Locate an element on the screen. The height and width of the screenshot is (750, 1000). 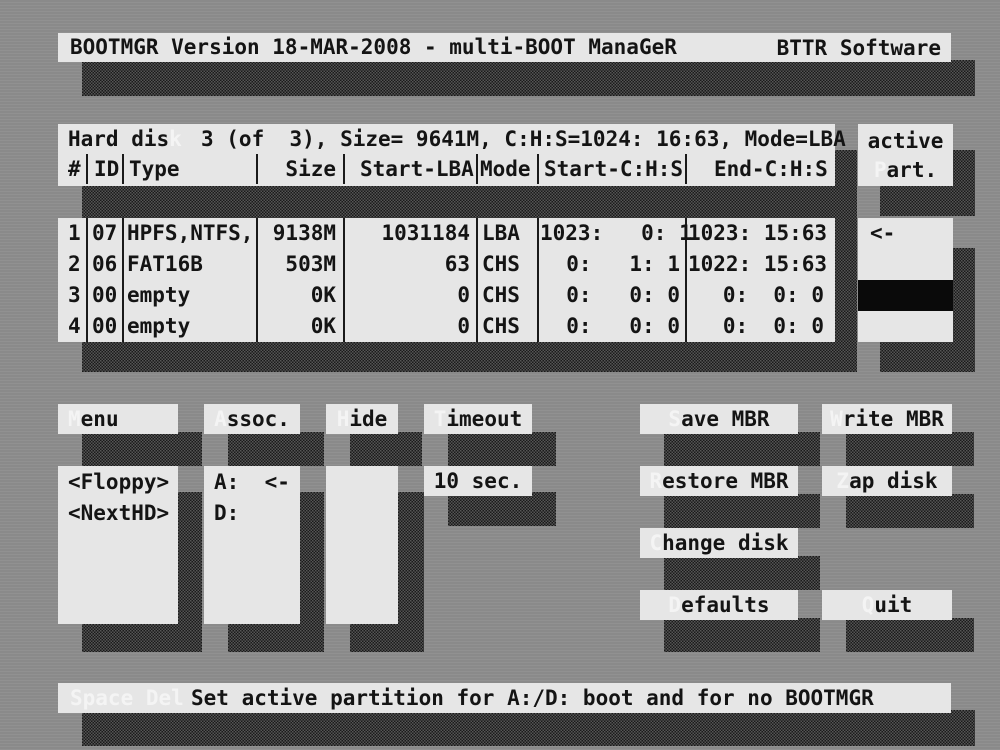
save-mbr-shadow is located at coordinates (742, 449).